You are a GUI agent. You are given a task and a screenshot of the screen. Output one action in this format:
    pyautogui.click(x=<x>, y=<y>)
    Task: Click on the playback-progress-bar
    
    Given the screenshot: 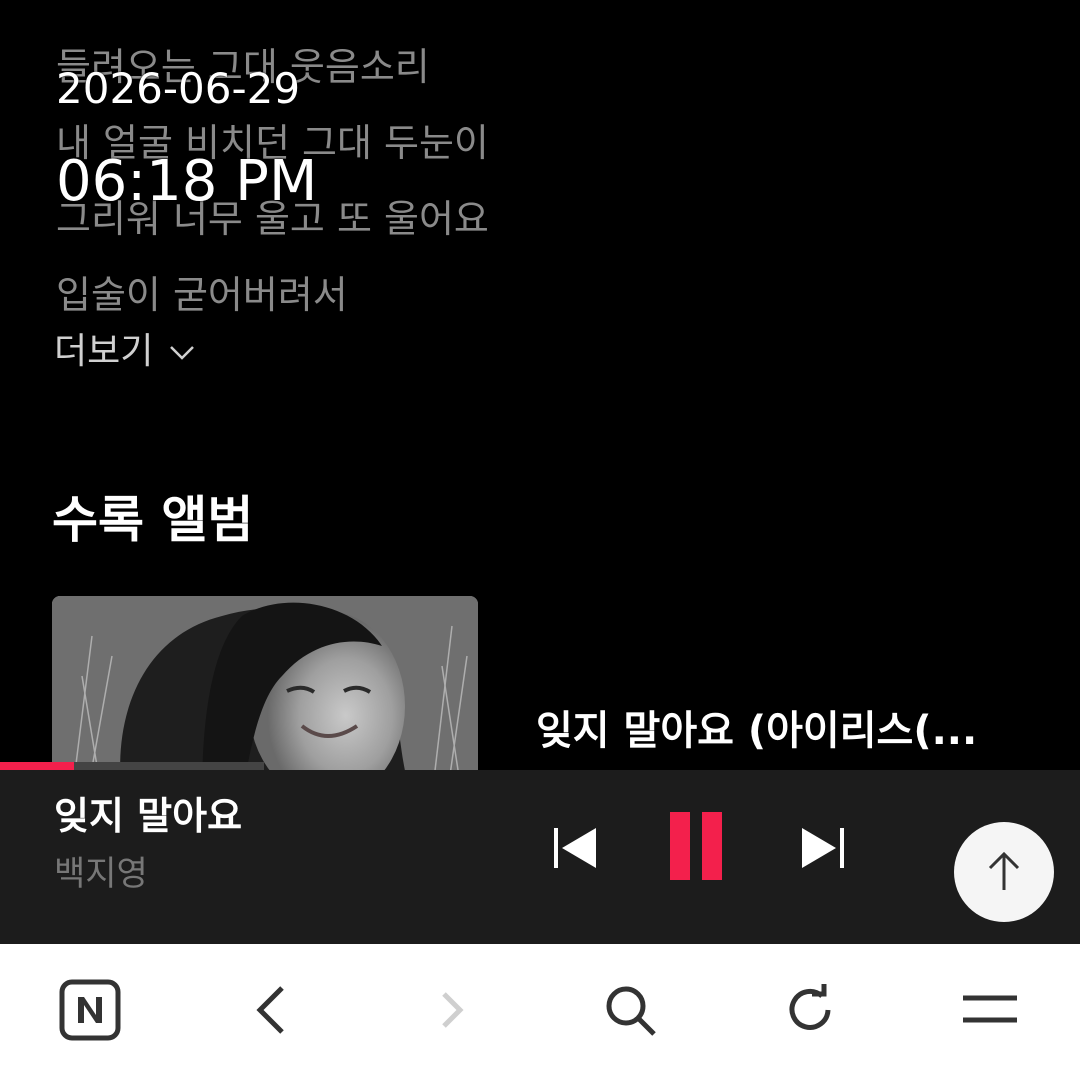 What is the action you would take?
    pyautogui.click(x=132, y=766)
    